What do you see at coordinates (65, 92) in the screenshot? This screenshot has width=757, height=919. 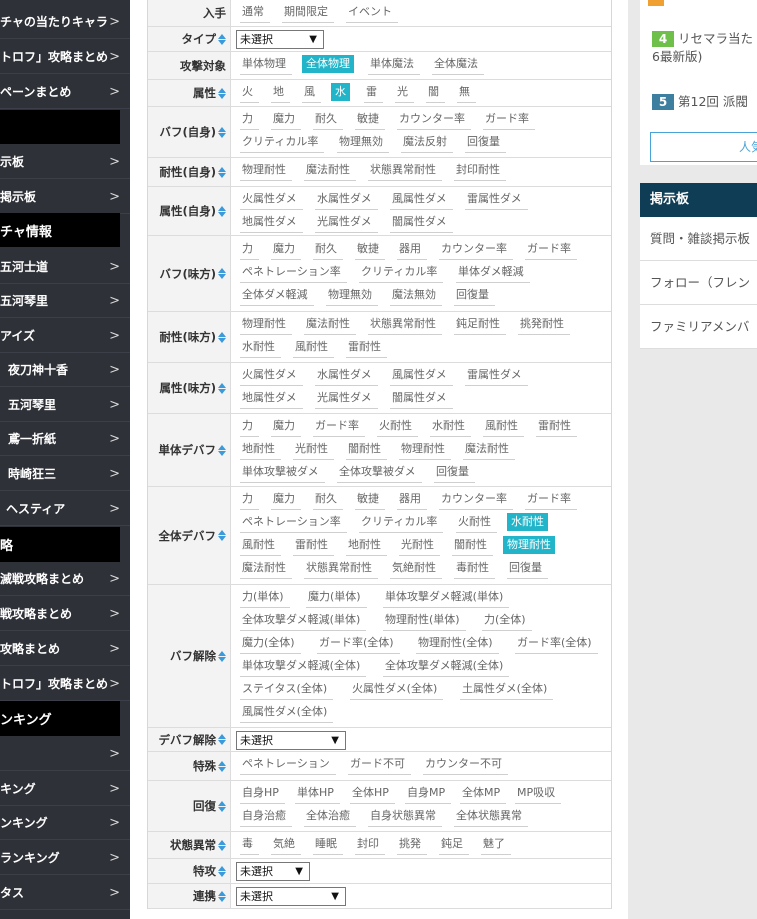 I see `sidebar-item: ペーンまとめ >` at bounding box center [65, 92].